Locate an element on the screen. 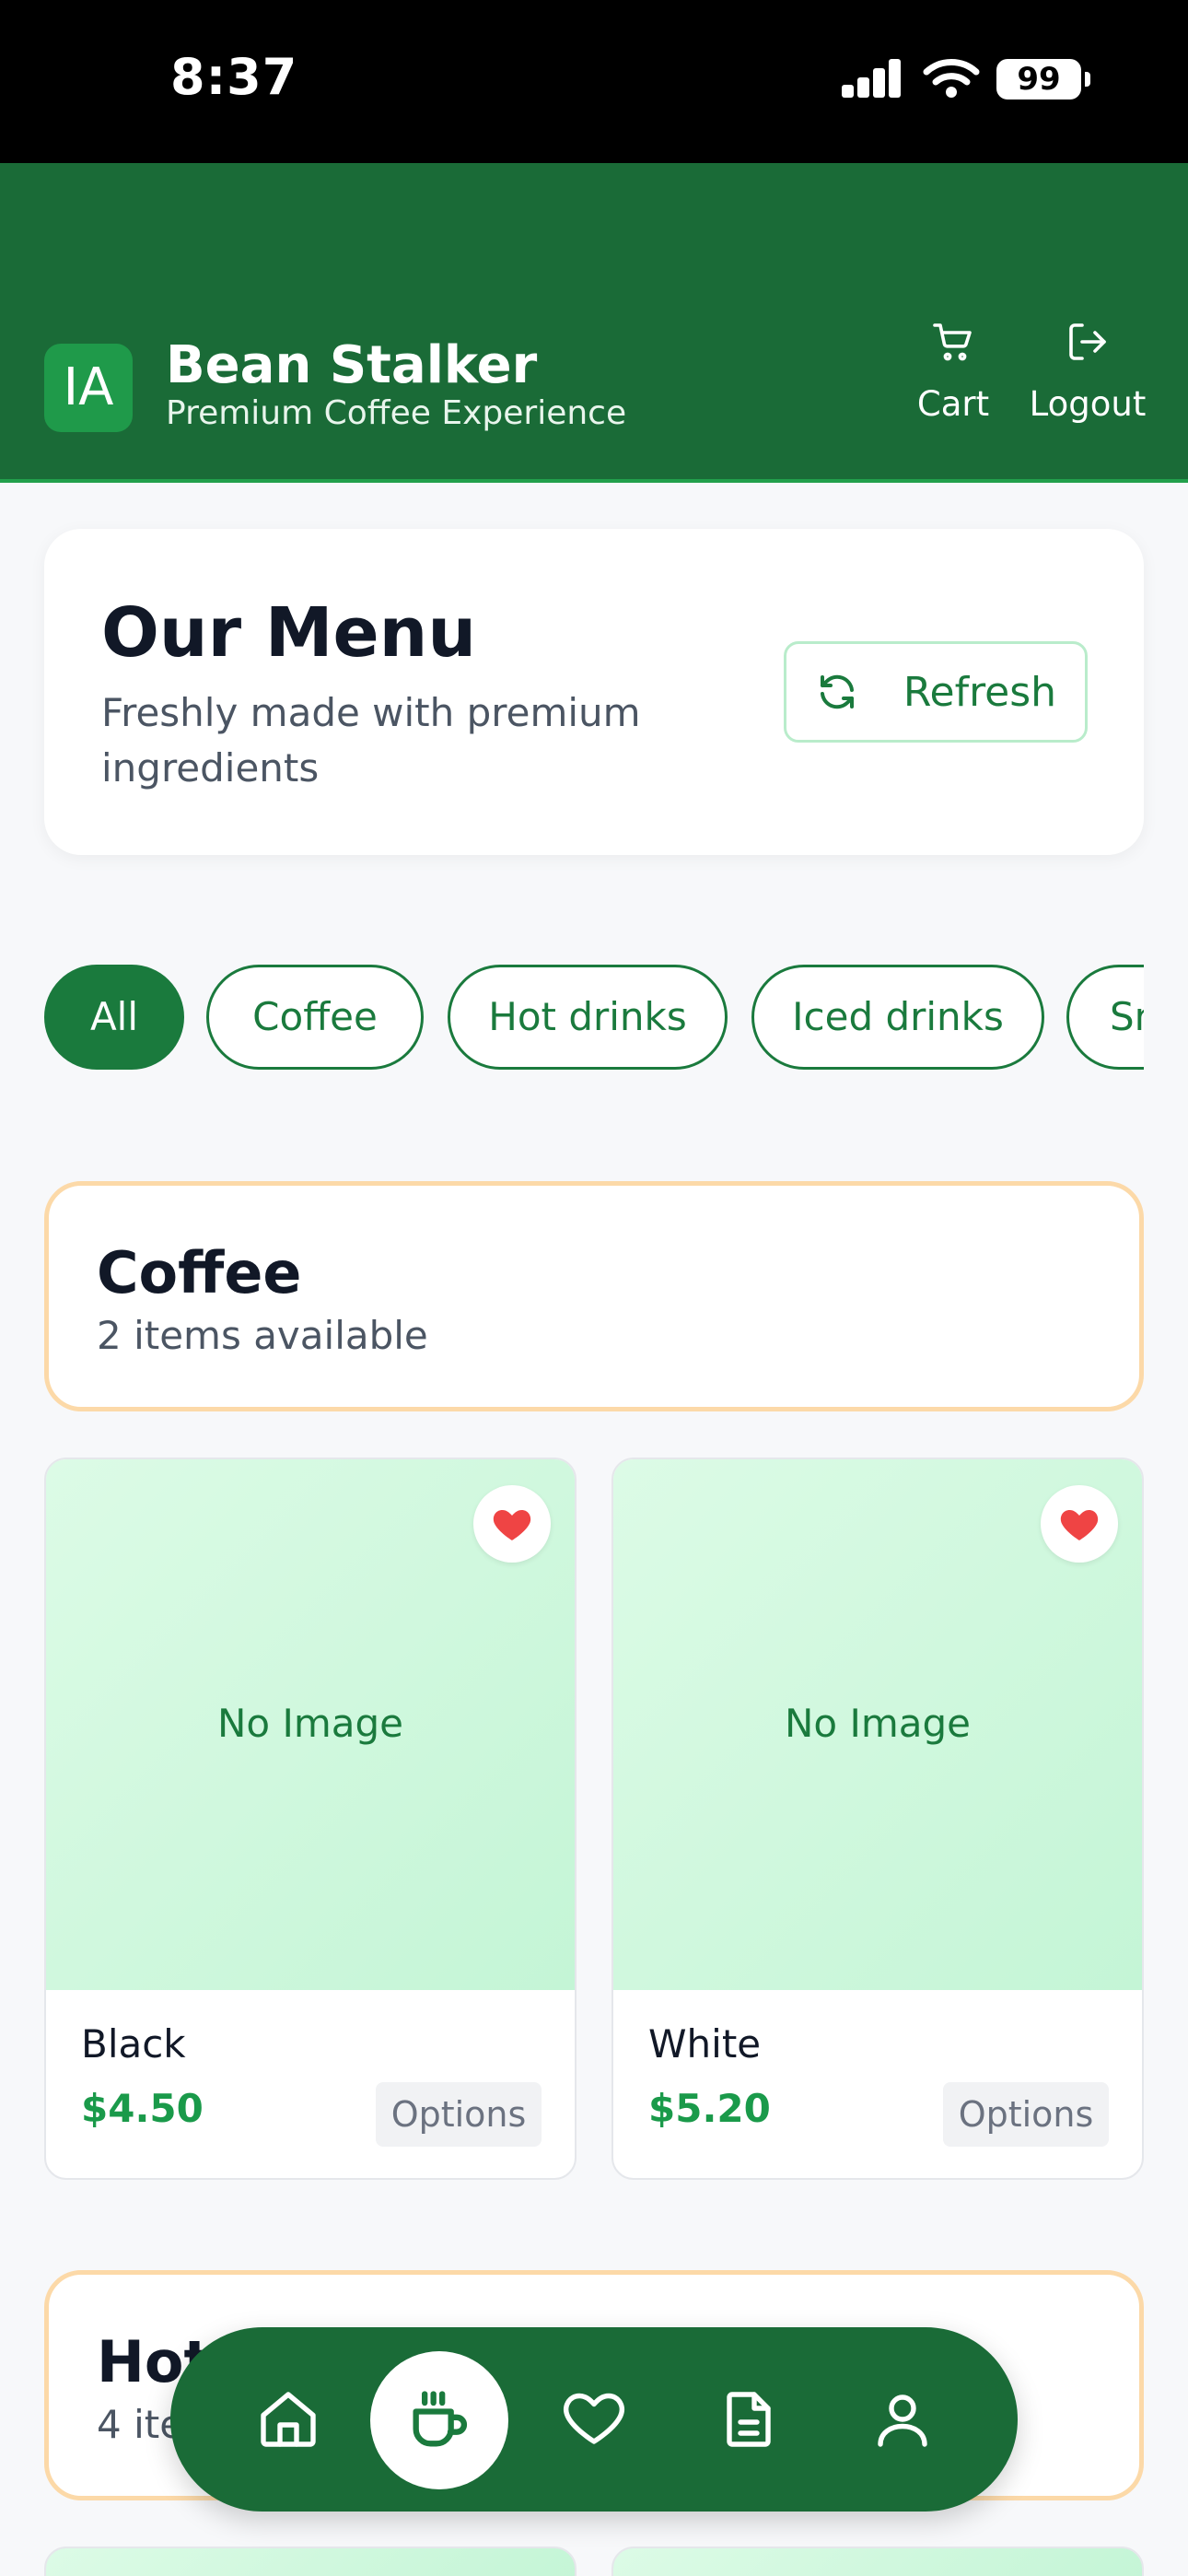 This screenshot has height=2576, width=1188. nav-favorites is located at coordinates (594, 2419).